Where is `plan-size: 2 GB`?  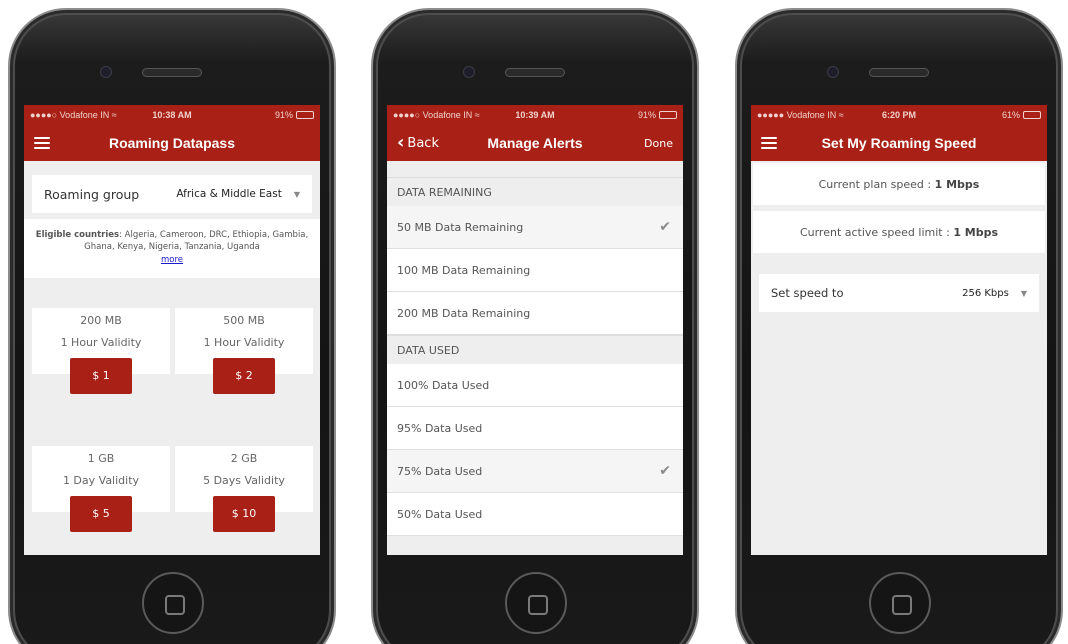 plan-size: 2 GB is located at coordinates (244, 458).